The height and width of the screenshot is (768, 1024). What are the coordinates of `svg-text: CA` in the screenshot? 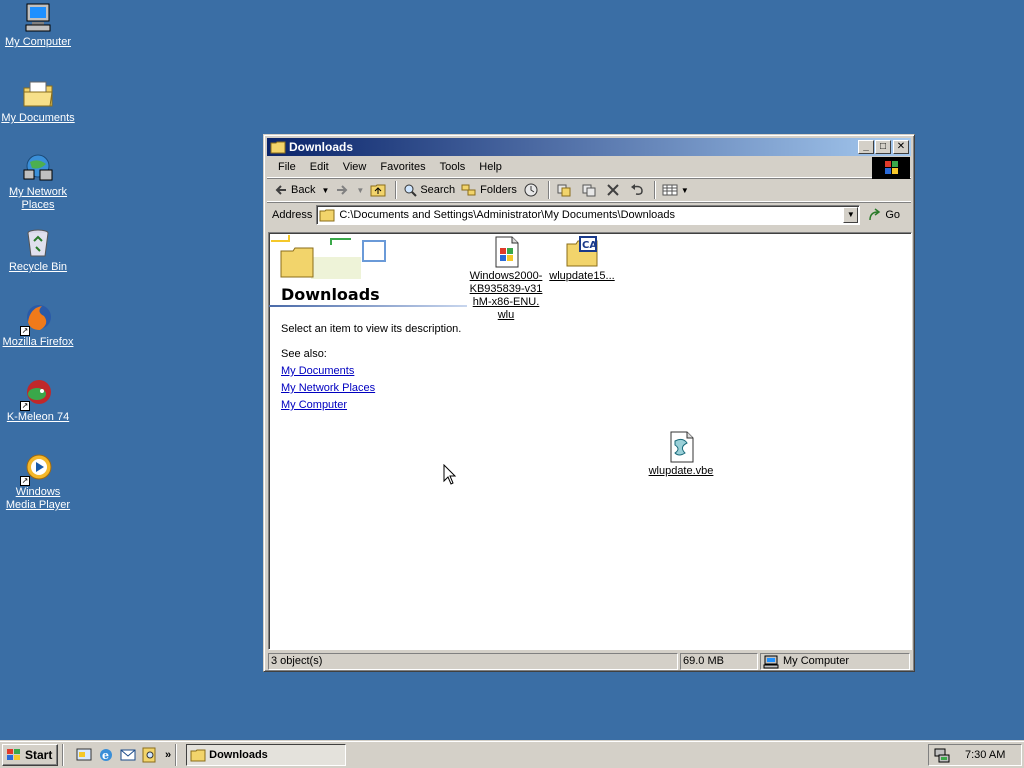 It's located at (589, 245).